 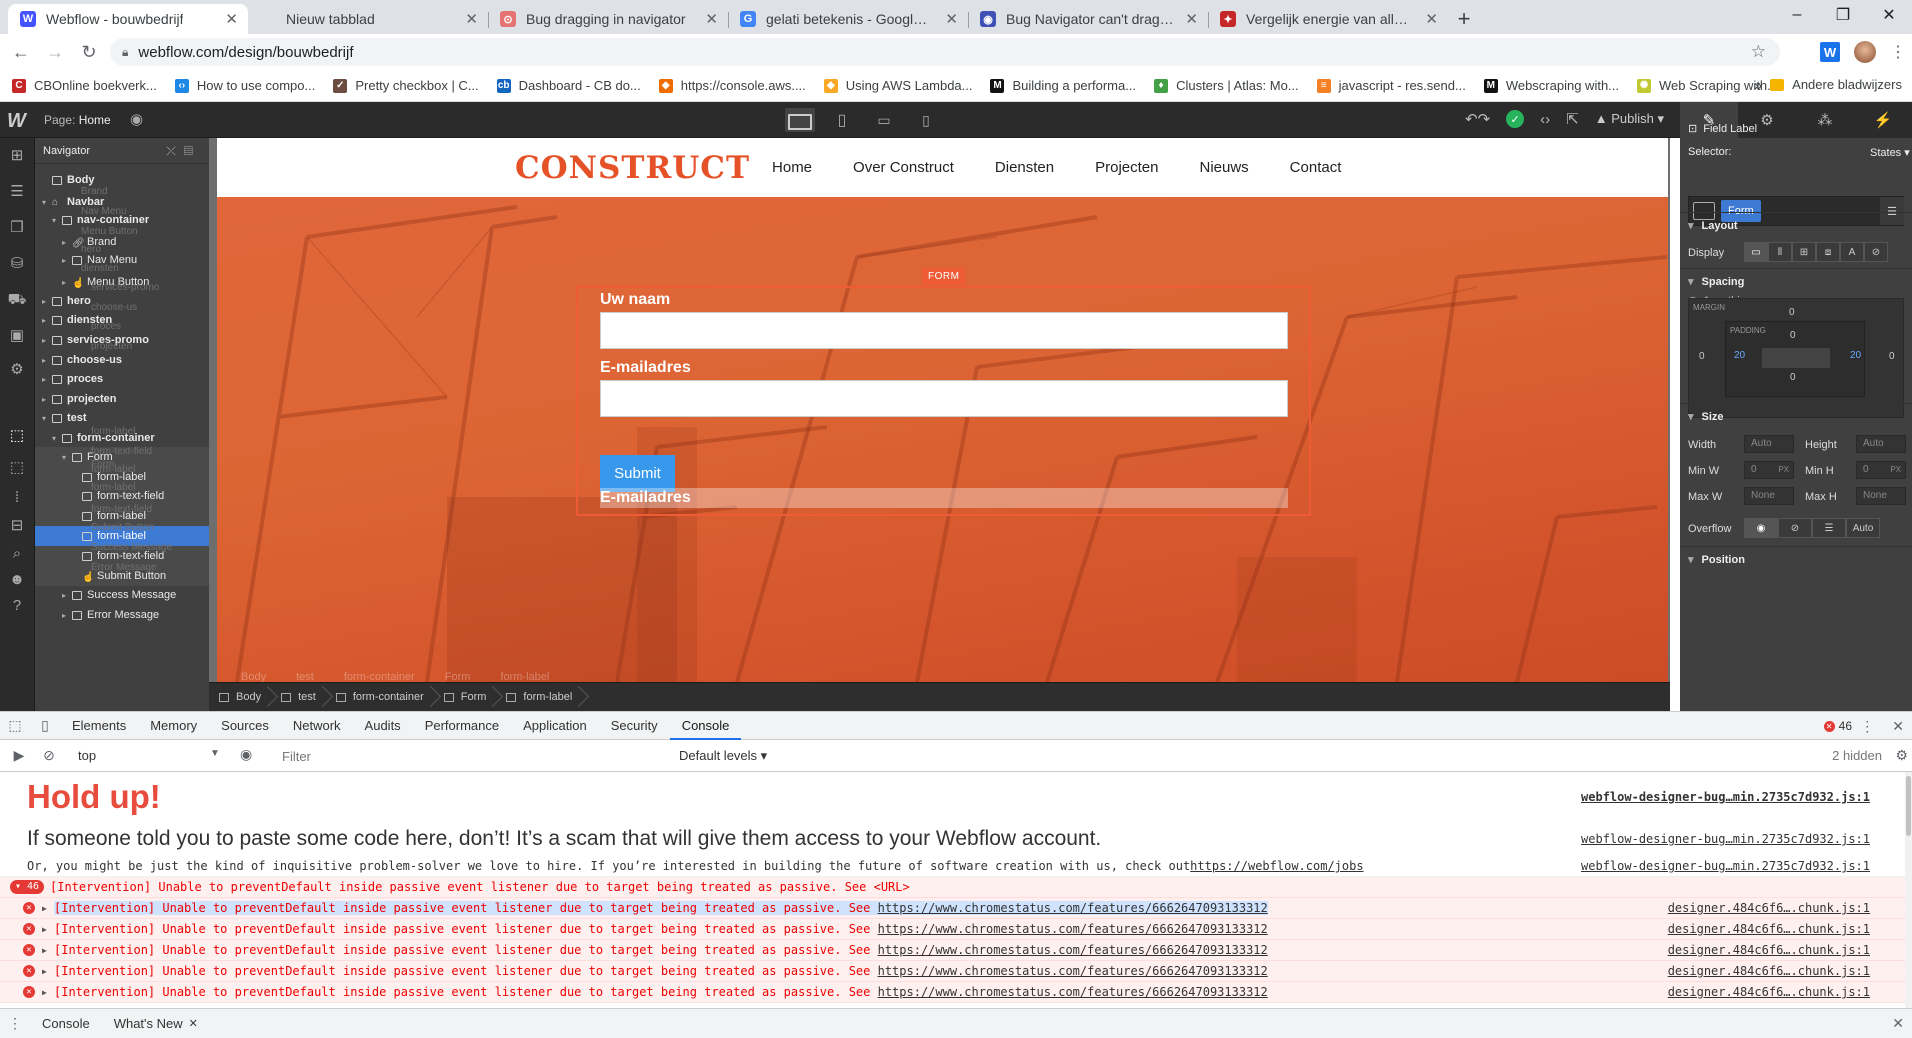 I want to click on error-group-badge: ▾ 46, so click(x=27, y=887).